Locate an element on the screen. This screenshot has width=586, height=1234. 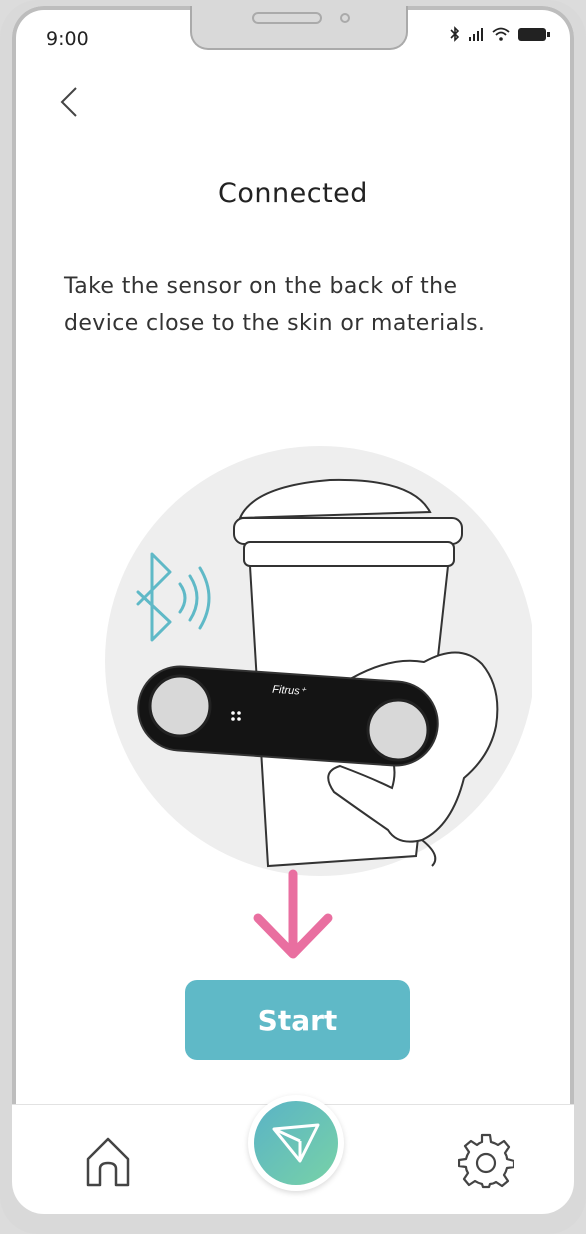
home-icon is located at coordinates (108, 1162).